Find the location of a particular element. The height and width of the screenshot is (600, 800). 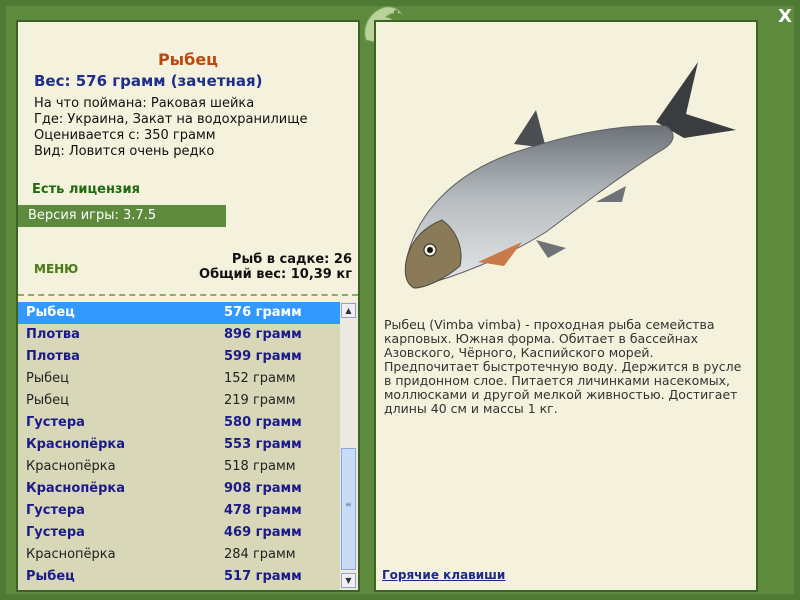

close-icon: X is located at coordinates (785, 16).